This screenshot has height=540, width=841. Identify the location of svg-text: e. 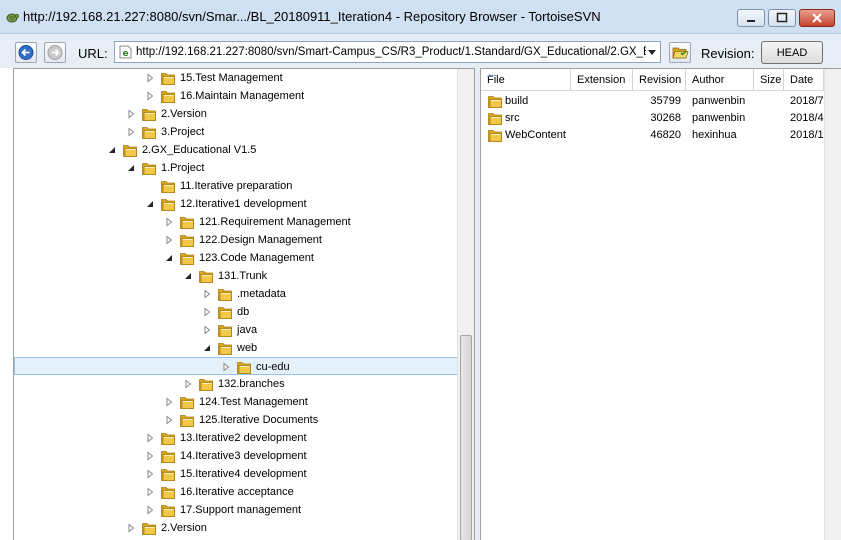
(125, 54).